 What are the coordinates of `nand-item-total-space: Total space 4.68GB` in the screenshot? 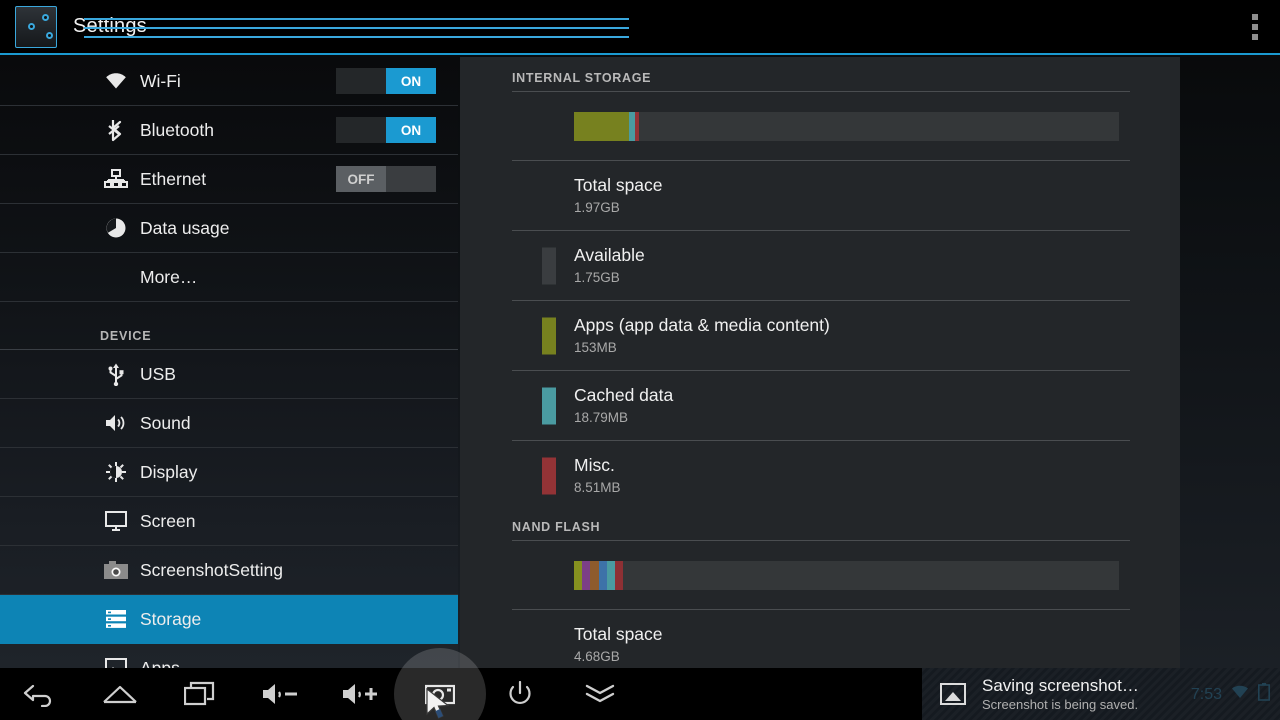 It's located at (821, 639).